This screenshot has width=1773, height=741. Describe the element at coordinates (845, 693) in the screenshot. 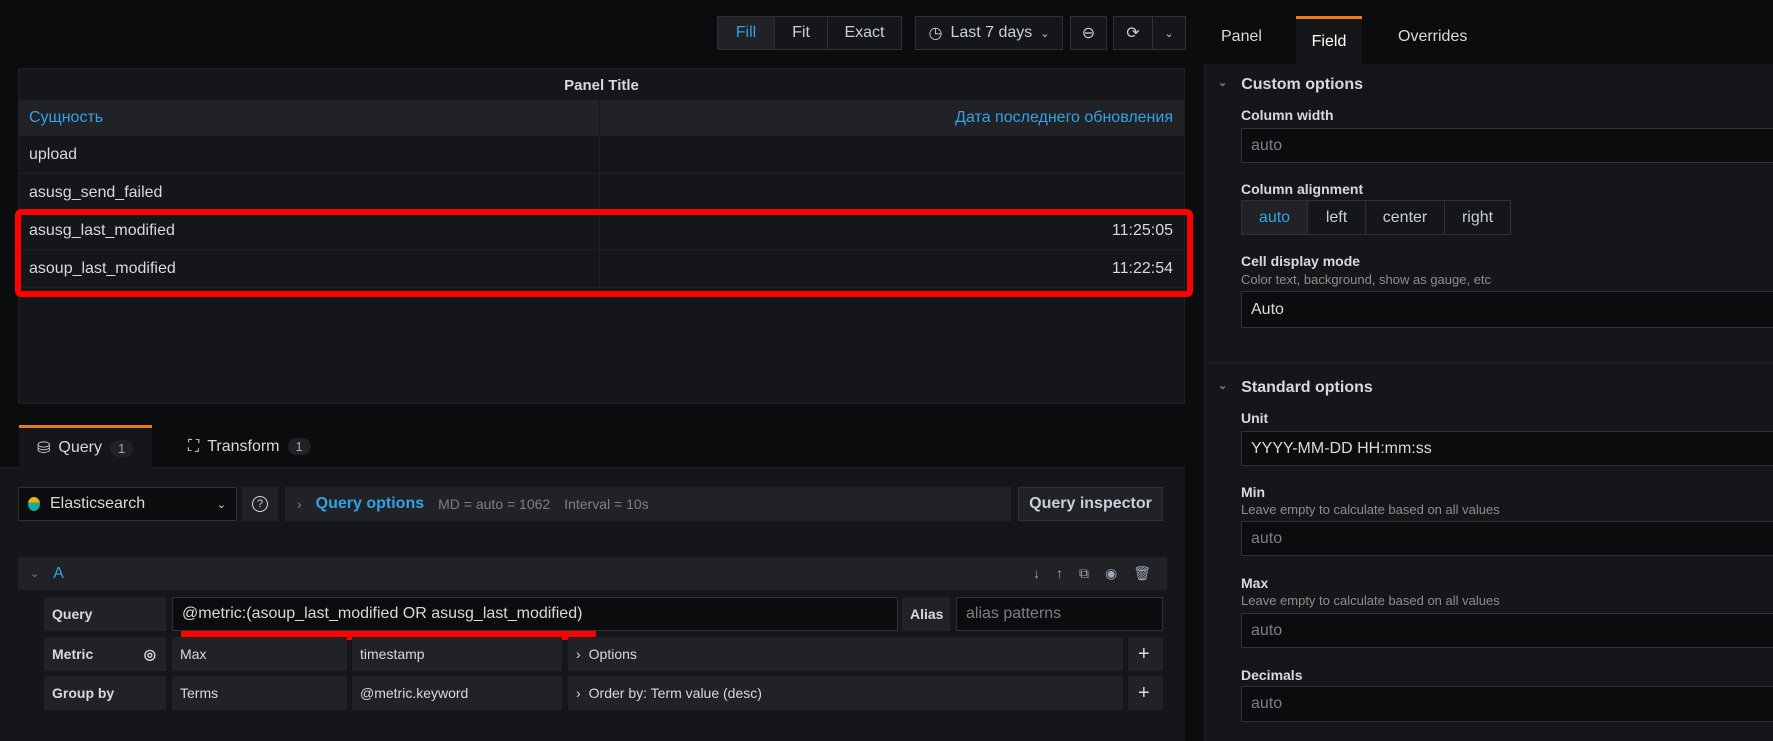

I see `groupby-options-toggle: › Order by: Term value (desc)` at that location.